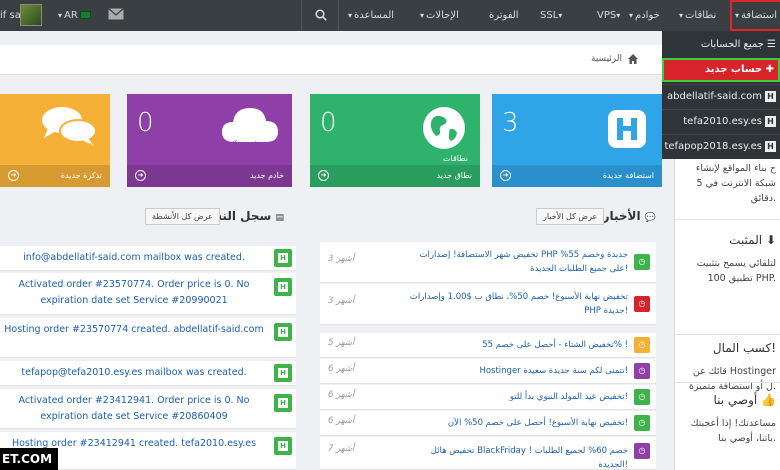 The width and height of the screenshot is (780, 470). Describe the element at coordinates (89, 146) in the screenshot. I see `tile-subtitle: تذاكر` at that location.